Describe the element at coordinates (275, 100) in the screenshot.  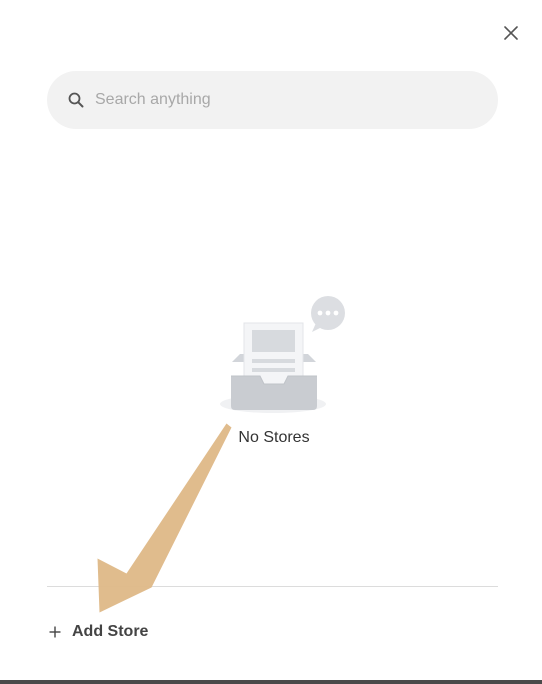
I see `search-input` at that location.